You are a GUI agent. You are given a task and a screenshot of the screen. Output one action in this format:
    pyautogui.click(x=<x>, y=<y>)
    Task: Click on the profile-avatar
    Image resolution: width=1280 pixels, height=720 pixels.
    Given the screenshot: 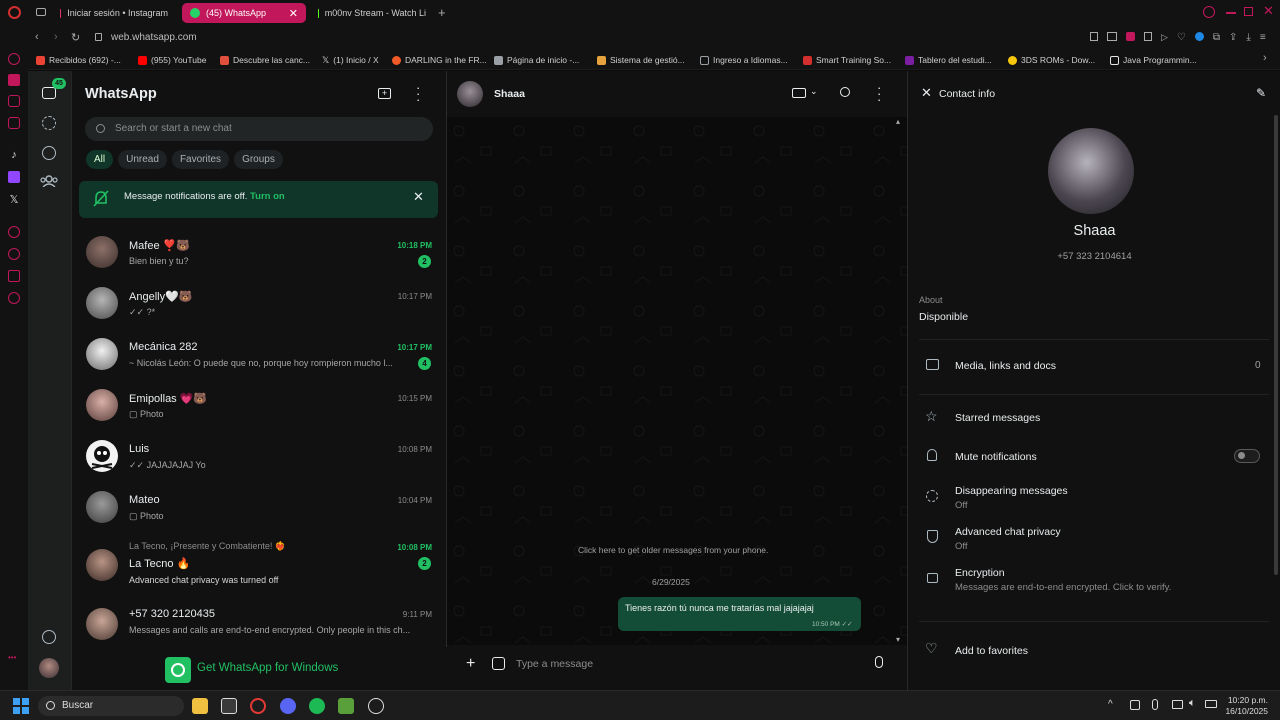 What is the action you would take?
    pyautogui.click(x=49, y=668)
    